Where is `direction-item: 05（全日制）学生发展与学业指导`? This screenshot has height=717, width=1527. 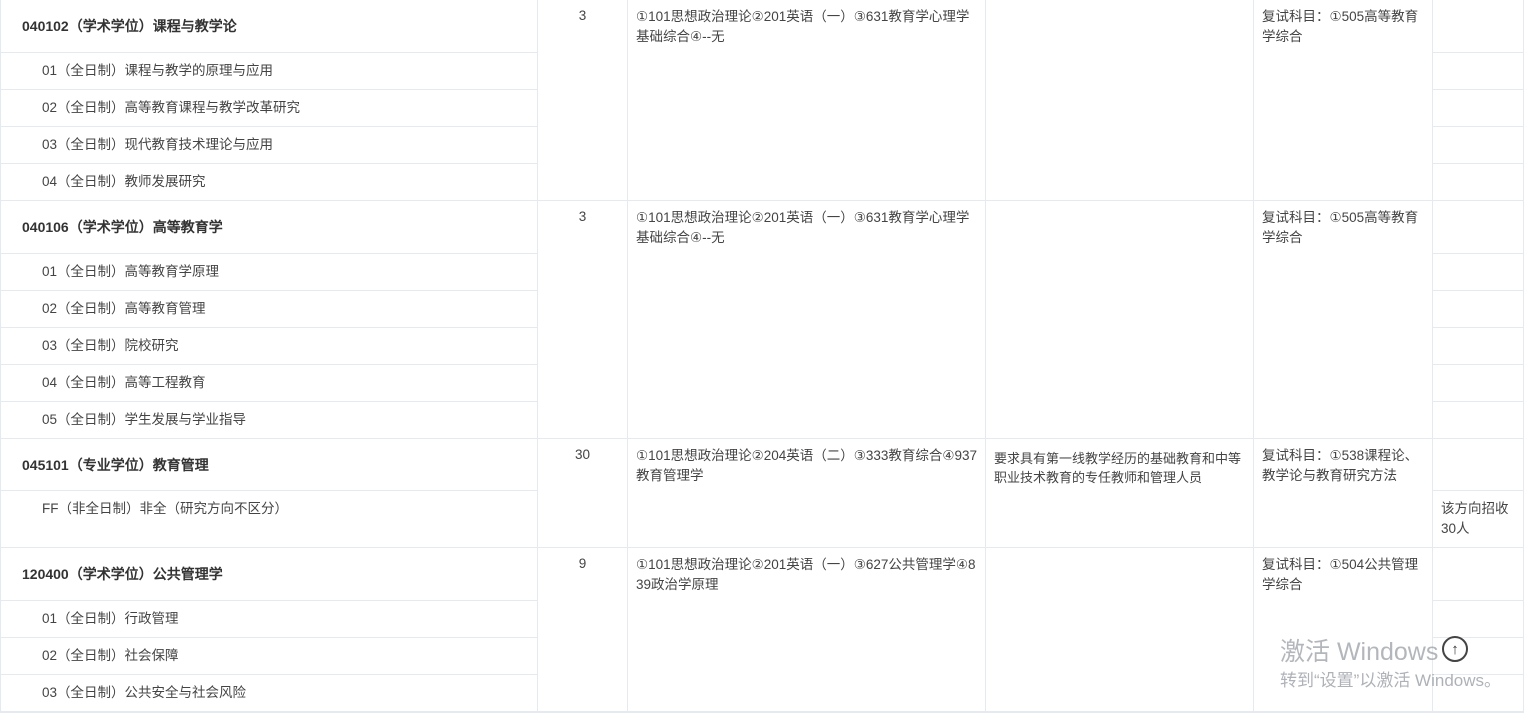 direction-item: 05（全日制）学生发展与学业指导 is located at coordinates (269, 420).